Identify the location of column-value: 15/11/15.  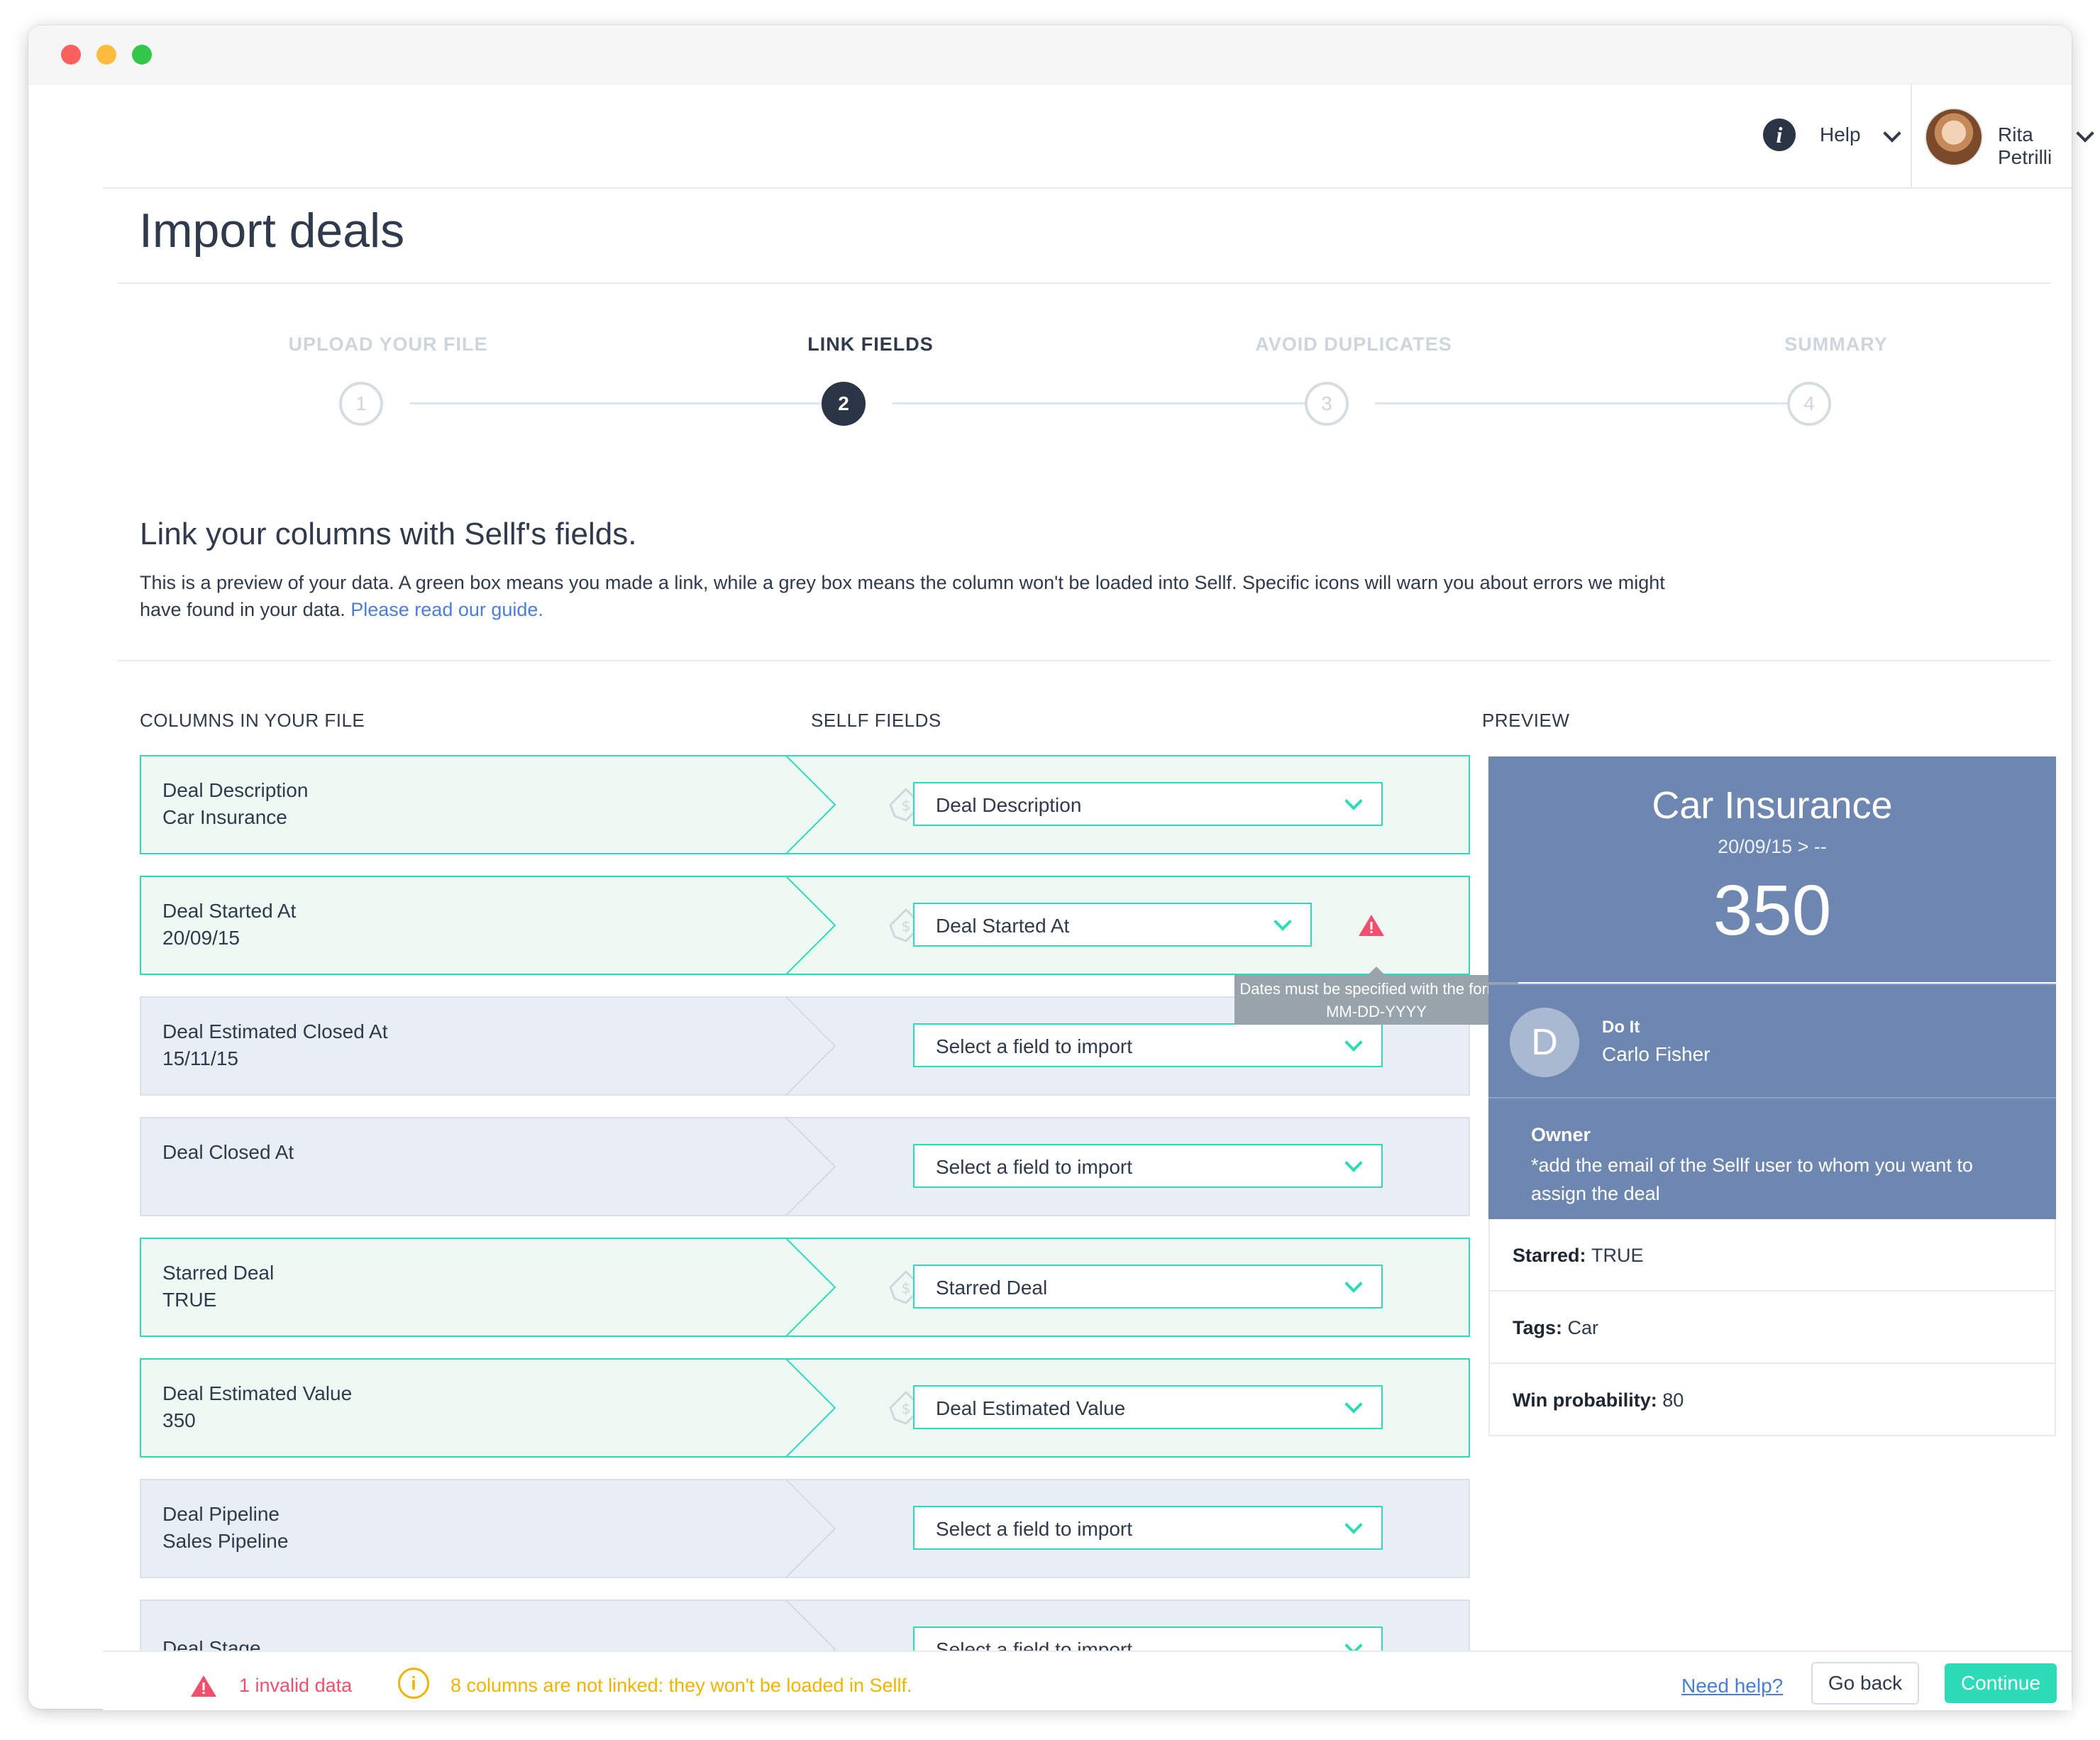
(200, 1058).